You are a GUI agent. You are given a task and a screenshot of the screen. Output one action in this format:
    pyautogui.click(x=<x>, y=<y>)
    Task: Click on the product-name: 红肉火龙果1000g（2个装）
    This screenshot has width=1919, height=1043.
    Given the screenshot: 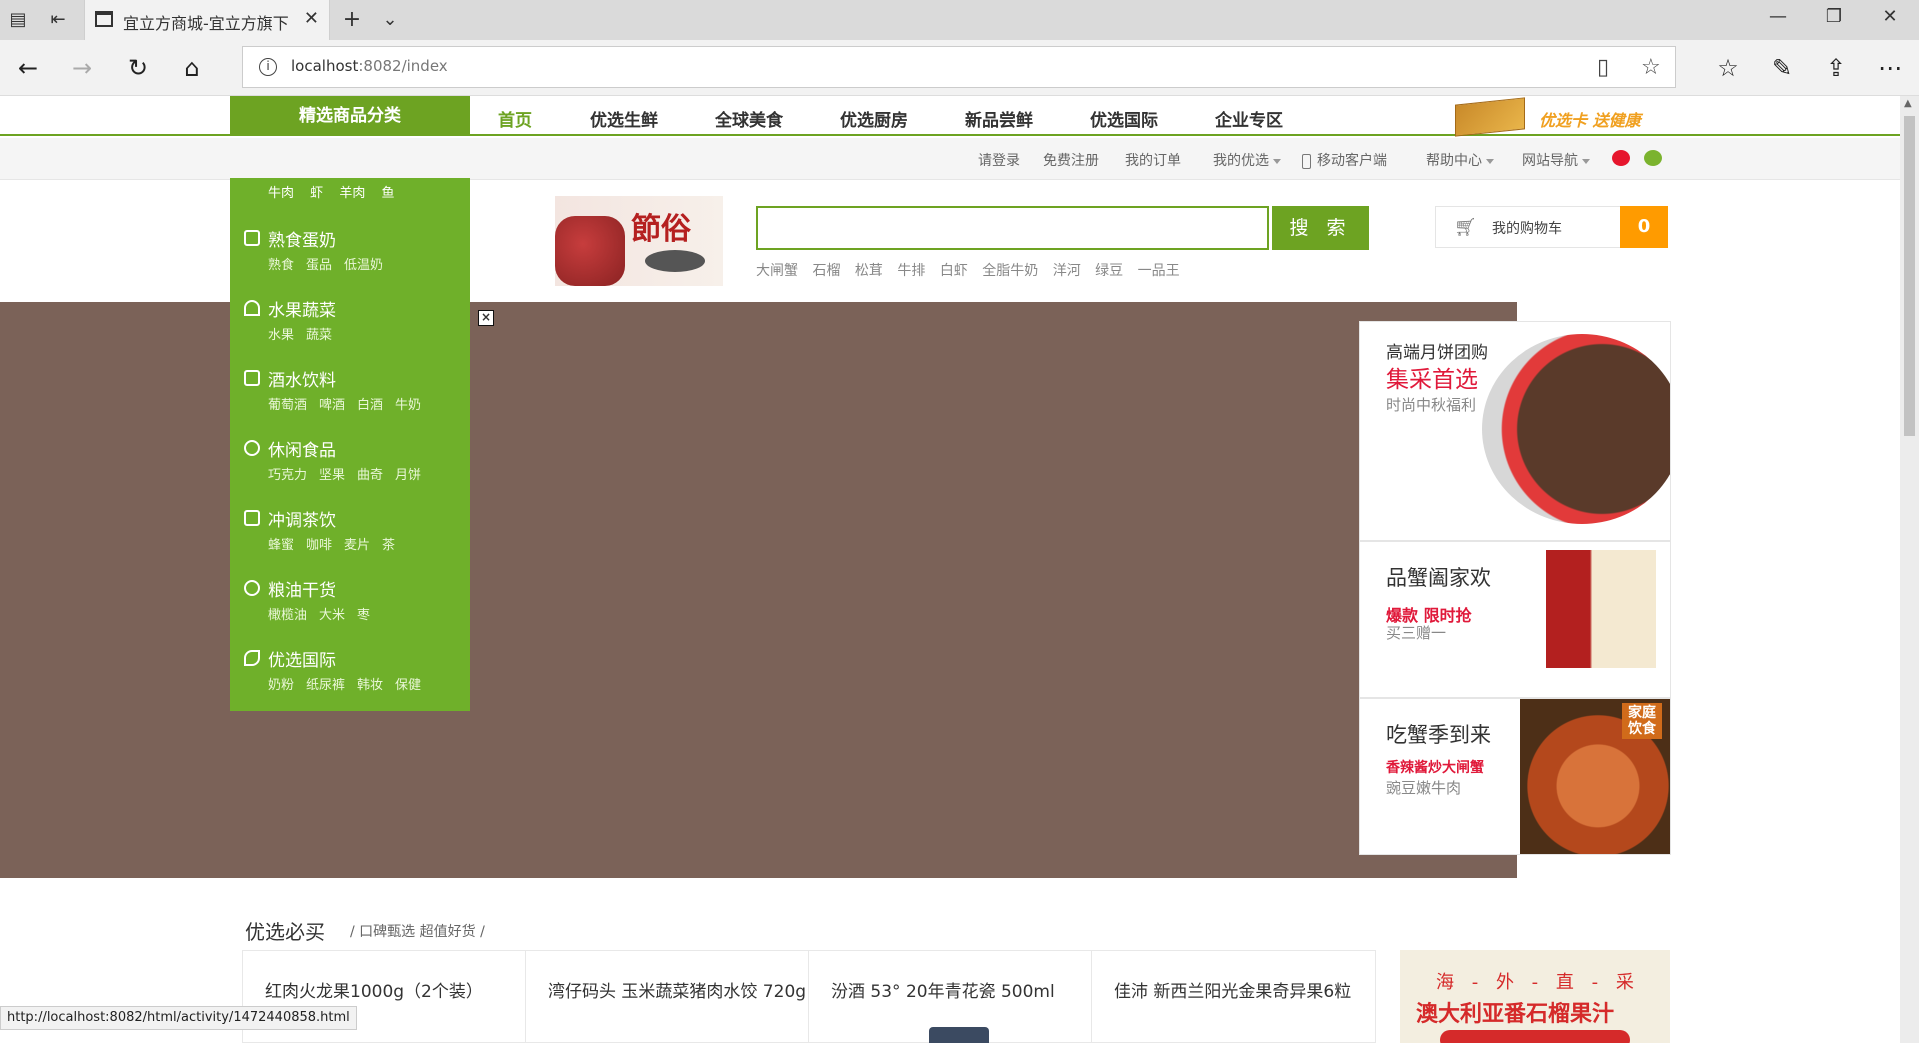 What is the action you would take?
    pyautogui.click(x=374, y=989)
    